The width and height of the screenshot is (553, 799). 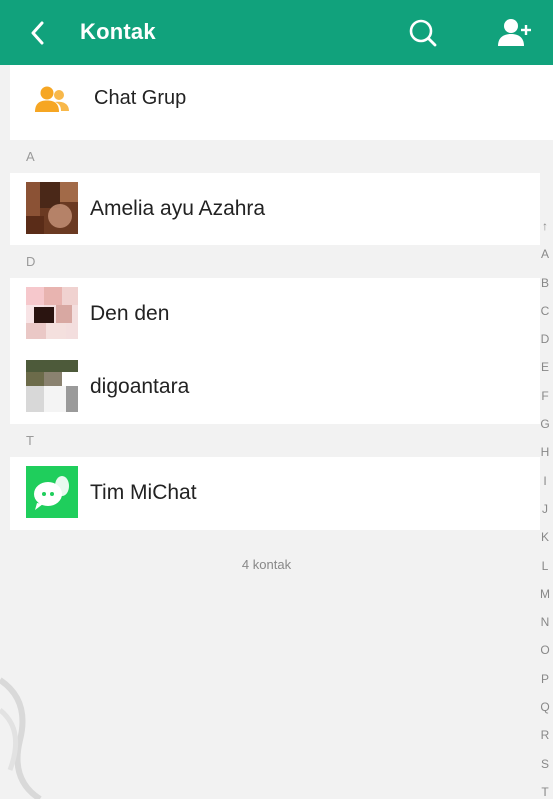 What do you see at coordinates (545, 788) in the screenshot?
I see `index-letter: T` at bounding box center [545, 788].